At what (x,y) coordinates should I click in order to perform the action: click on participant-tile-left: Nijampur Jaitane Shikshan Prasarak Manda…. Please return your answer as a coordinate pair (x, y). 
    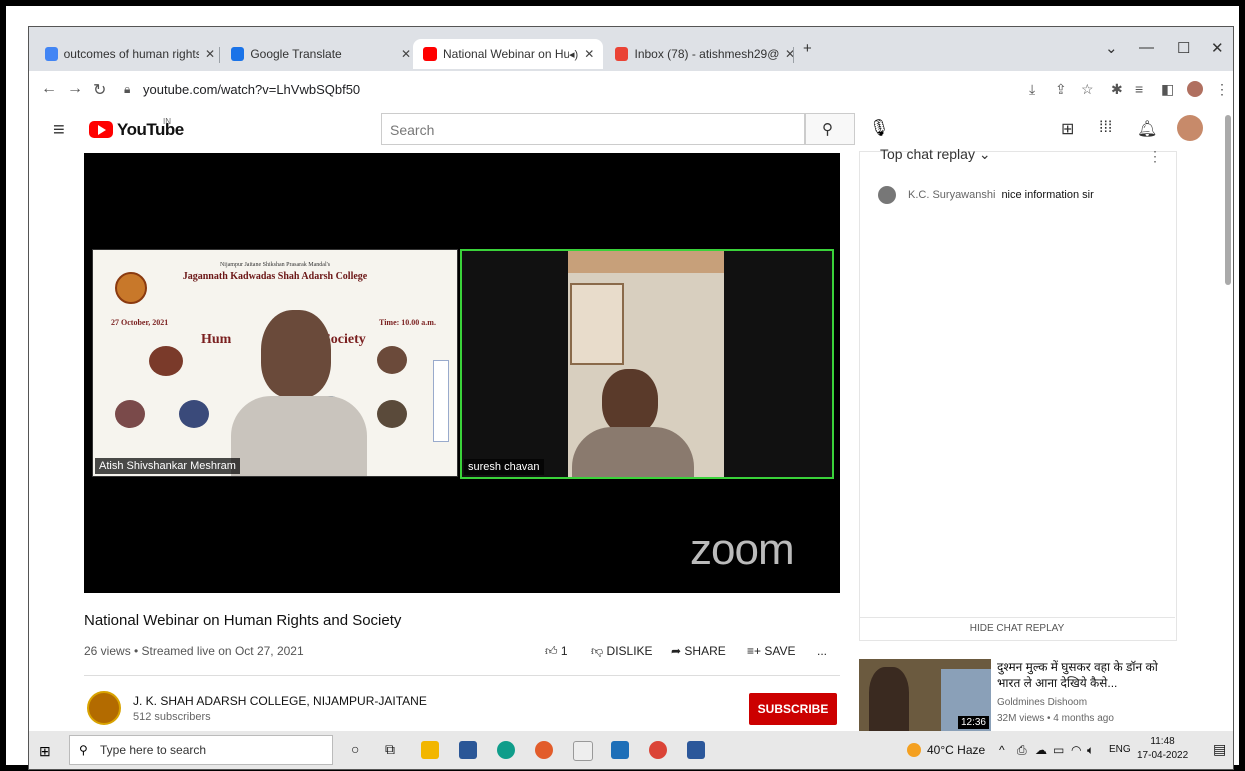
    Looking at the image, I should click on (275, 363).